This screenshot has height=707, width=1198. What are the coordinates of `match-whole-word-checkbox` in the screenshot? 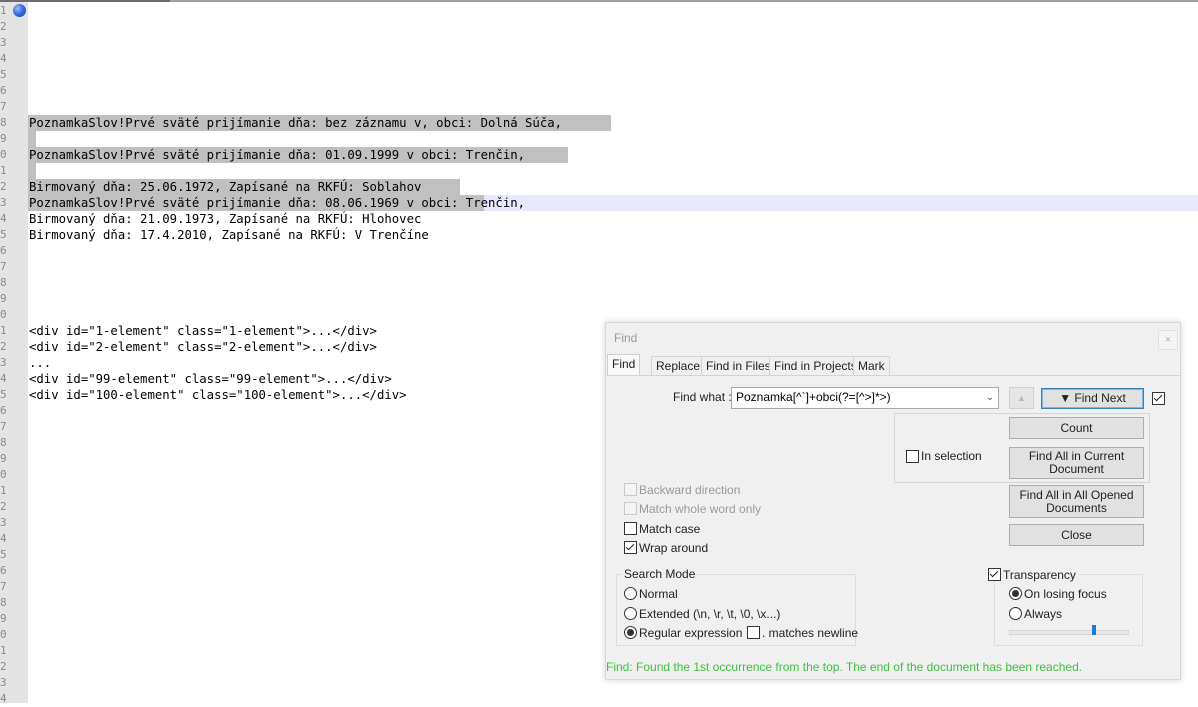 It's located at (630, 508).